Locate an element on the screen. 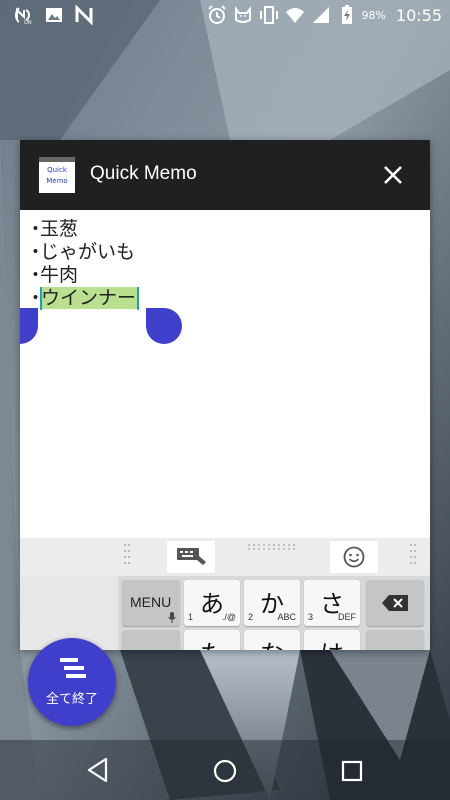 The width and height of the screenshot is (450, 800). memo-line-text: 玉葱 is located at coordinates (59, 229).